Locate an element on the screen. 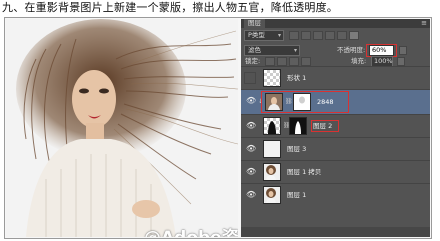 Image resolution: width=440 pixels, height=241 pixels. layer-row: 形状 1 is located at coordinates (335, 77).